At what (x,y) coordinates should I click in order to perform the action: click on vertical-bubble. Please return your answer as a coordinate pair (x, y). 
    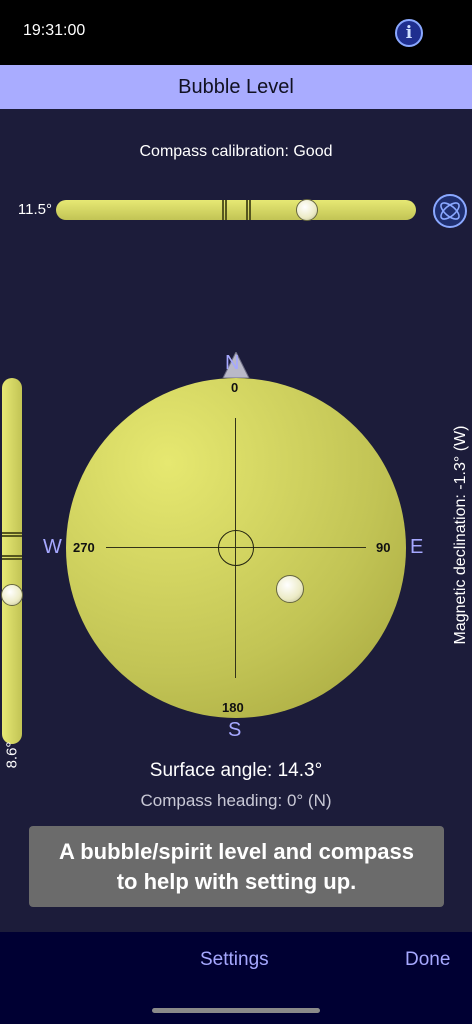
    Looking at the image, I should click on (12, 595).